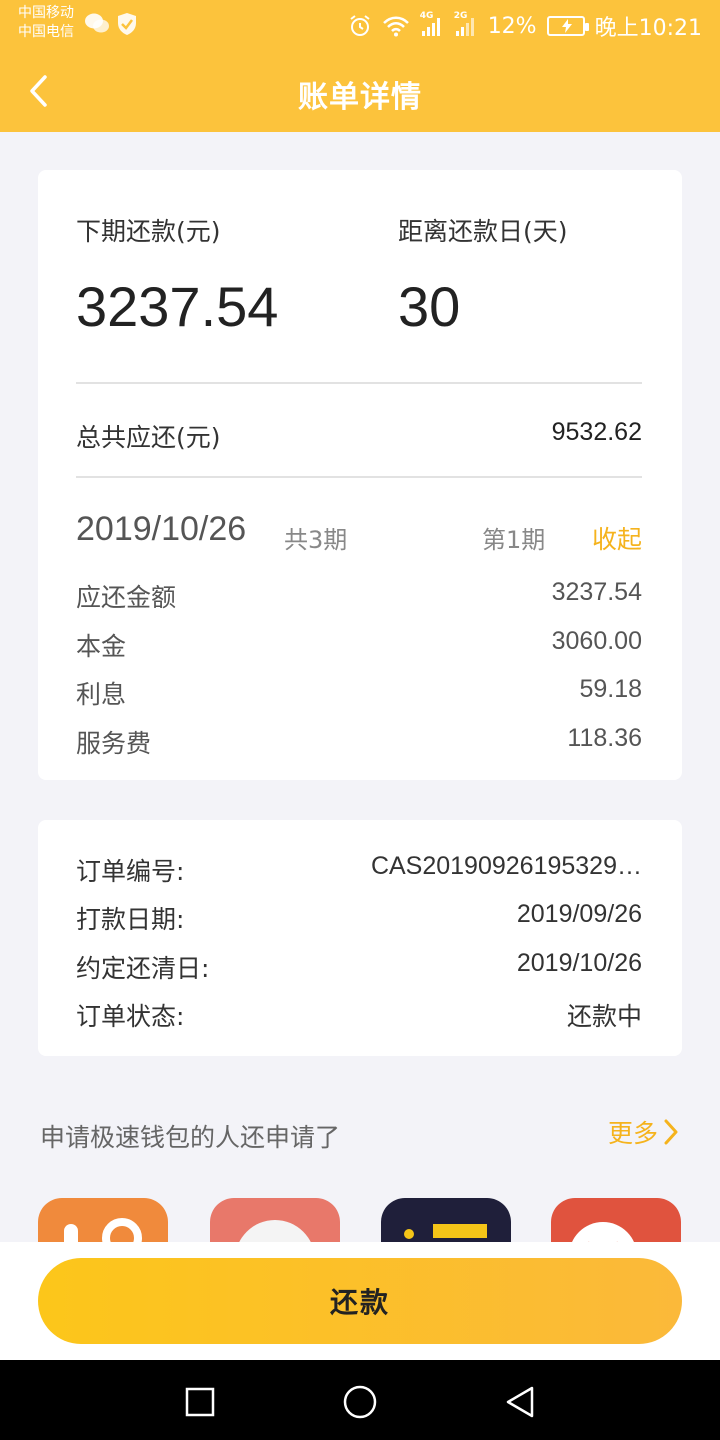 The height and width of the screenshot is (1440, 720). I want to click on row-service-fee-label: 服务费, so click(114, 743).